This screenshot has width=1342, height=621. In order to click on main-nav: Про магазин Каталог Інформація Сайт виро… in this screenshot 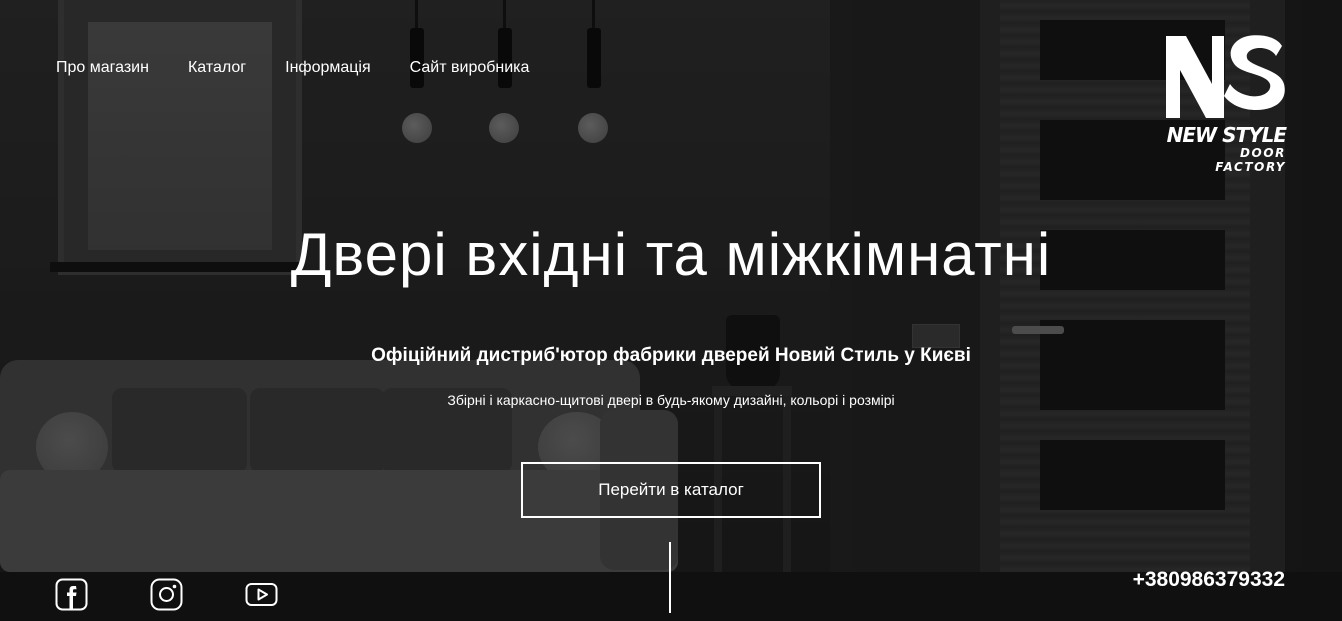, I will do `click(292, 68)`.